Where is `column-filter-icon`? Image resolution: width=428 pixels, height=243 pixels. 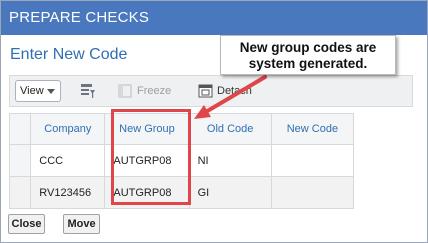 column-filter-icon is located at coordinates (88, 91).